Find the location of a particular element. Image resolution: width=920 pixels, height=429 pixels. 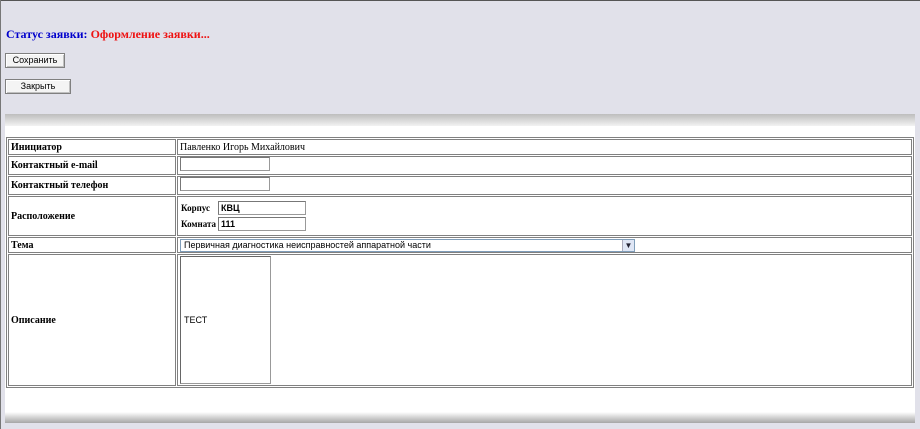

footer-divider is located at coordinates (460, 417).